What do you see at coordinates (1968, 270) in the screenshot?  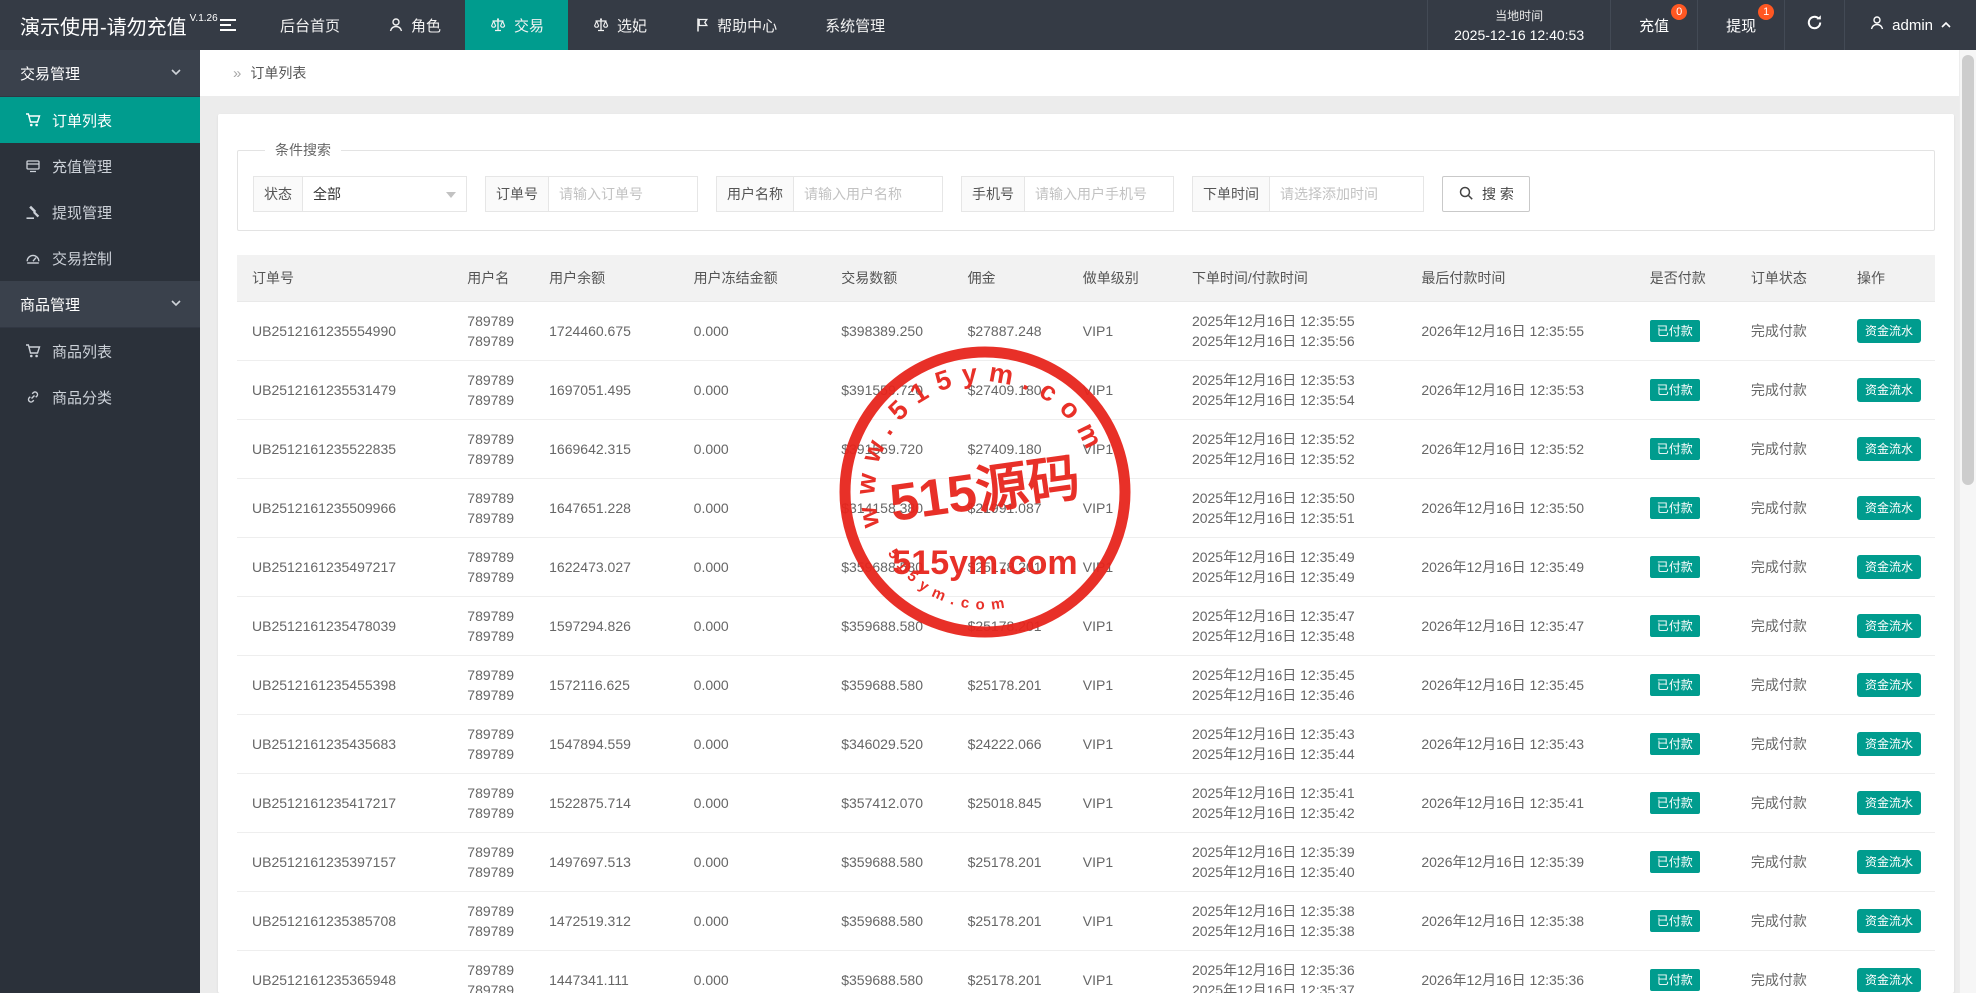 I see `scrollbar-thumb` at bounding box center [1968, 270].